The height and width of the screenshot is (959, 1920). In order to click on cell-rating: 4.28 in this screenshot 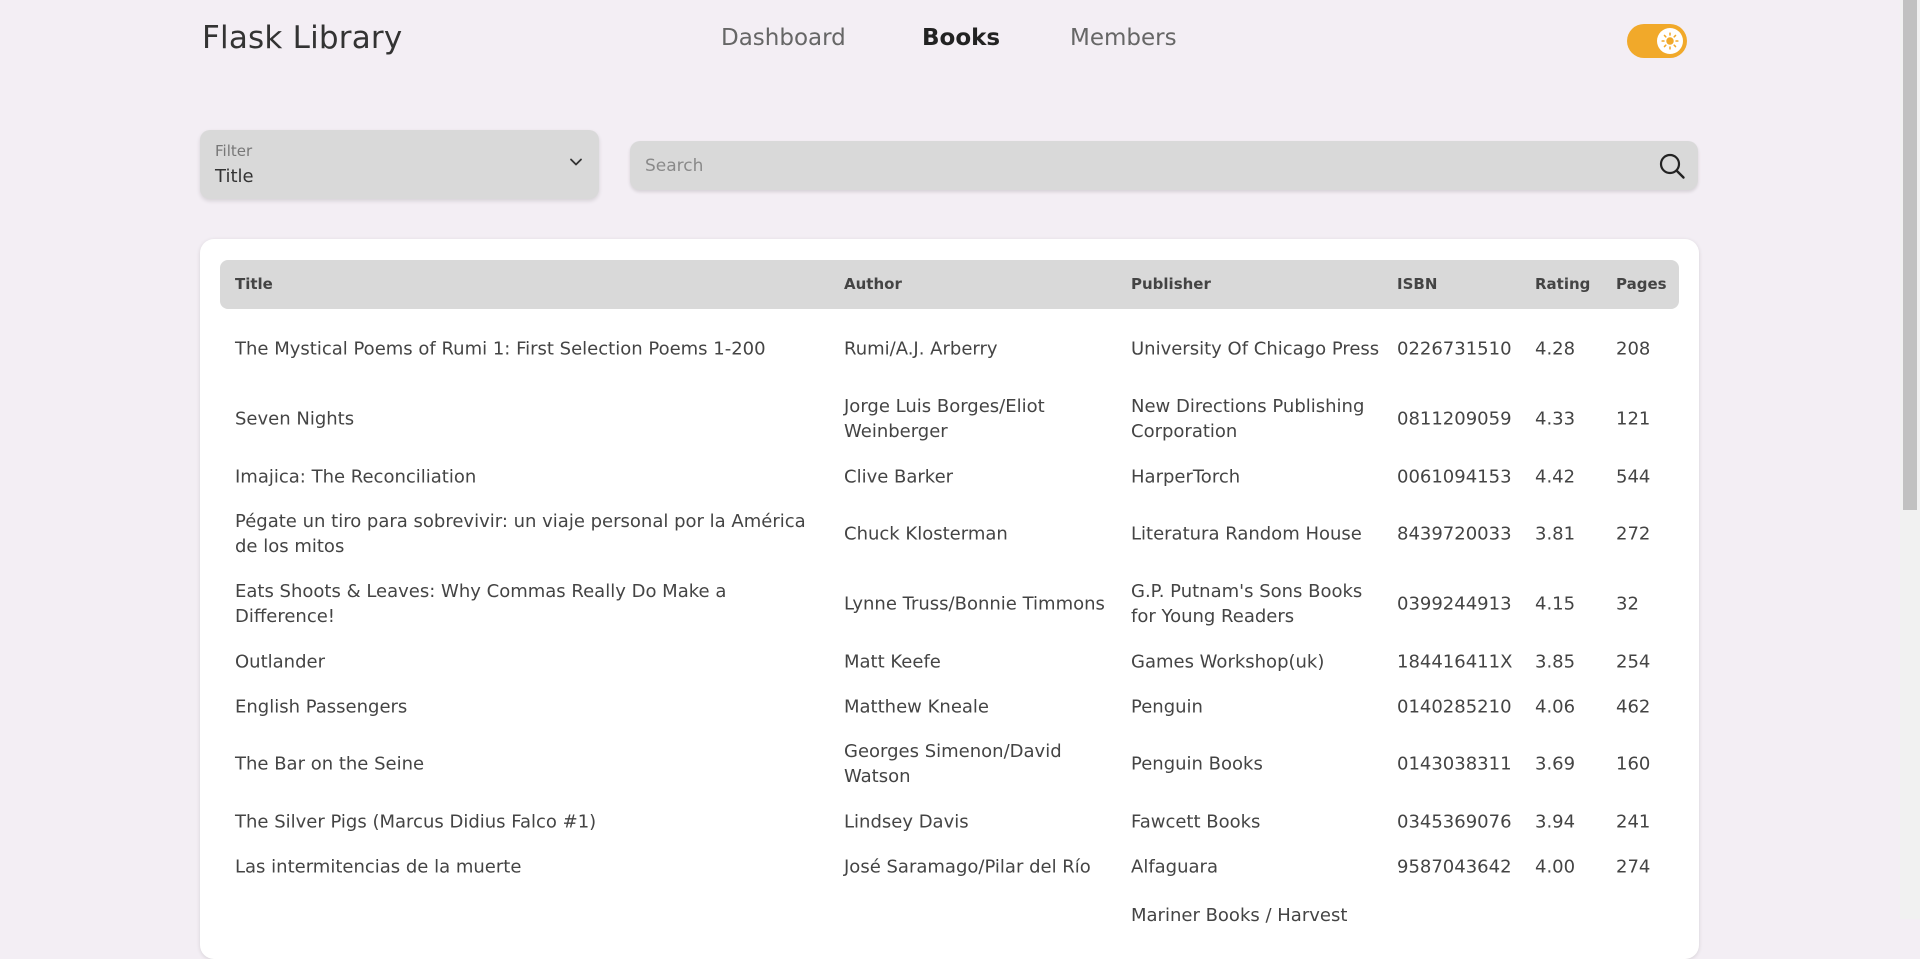, I will do `click(1555, 349)`.